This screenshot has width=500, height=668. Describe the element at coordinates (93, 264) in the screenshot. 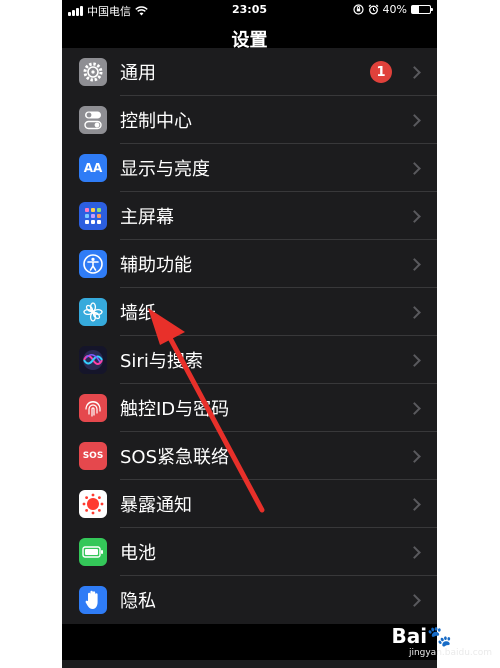

I see `accessibility-icon` at that location.